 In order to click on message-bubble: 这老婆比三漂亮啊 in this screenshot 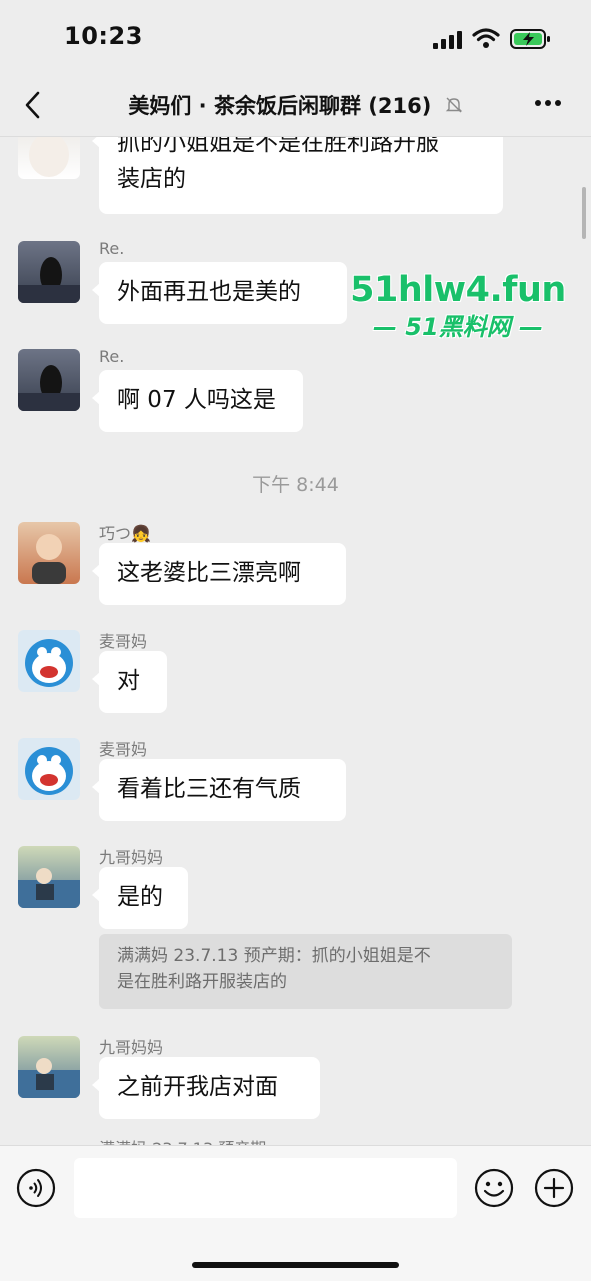, I will do `click(219, 574)`.